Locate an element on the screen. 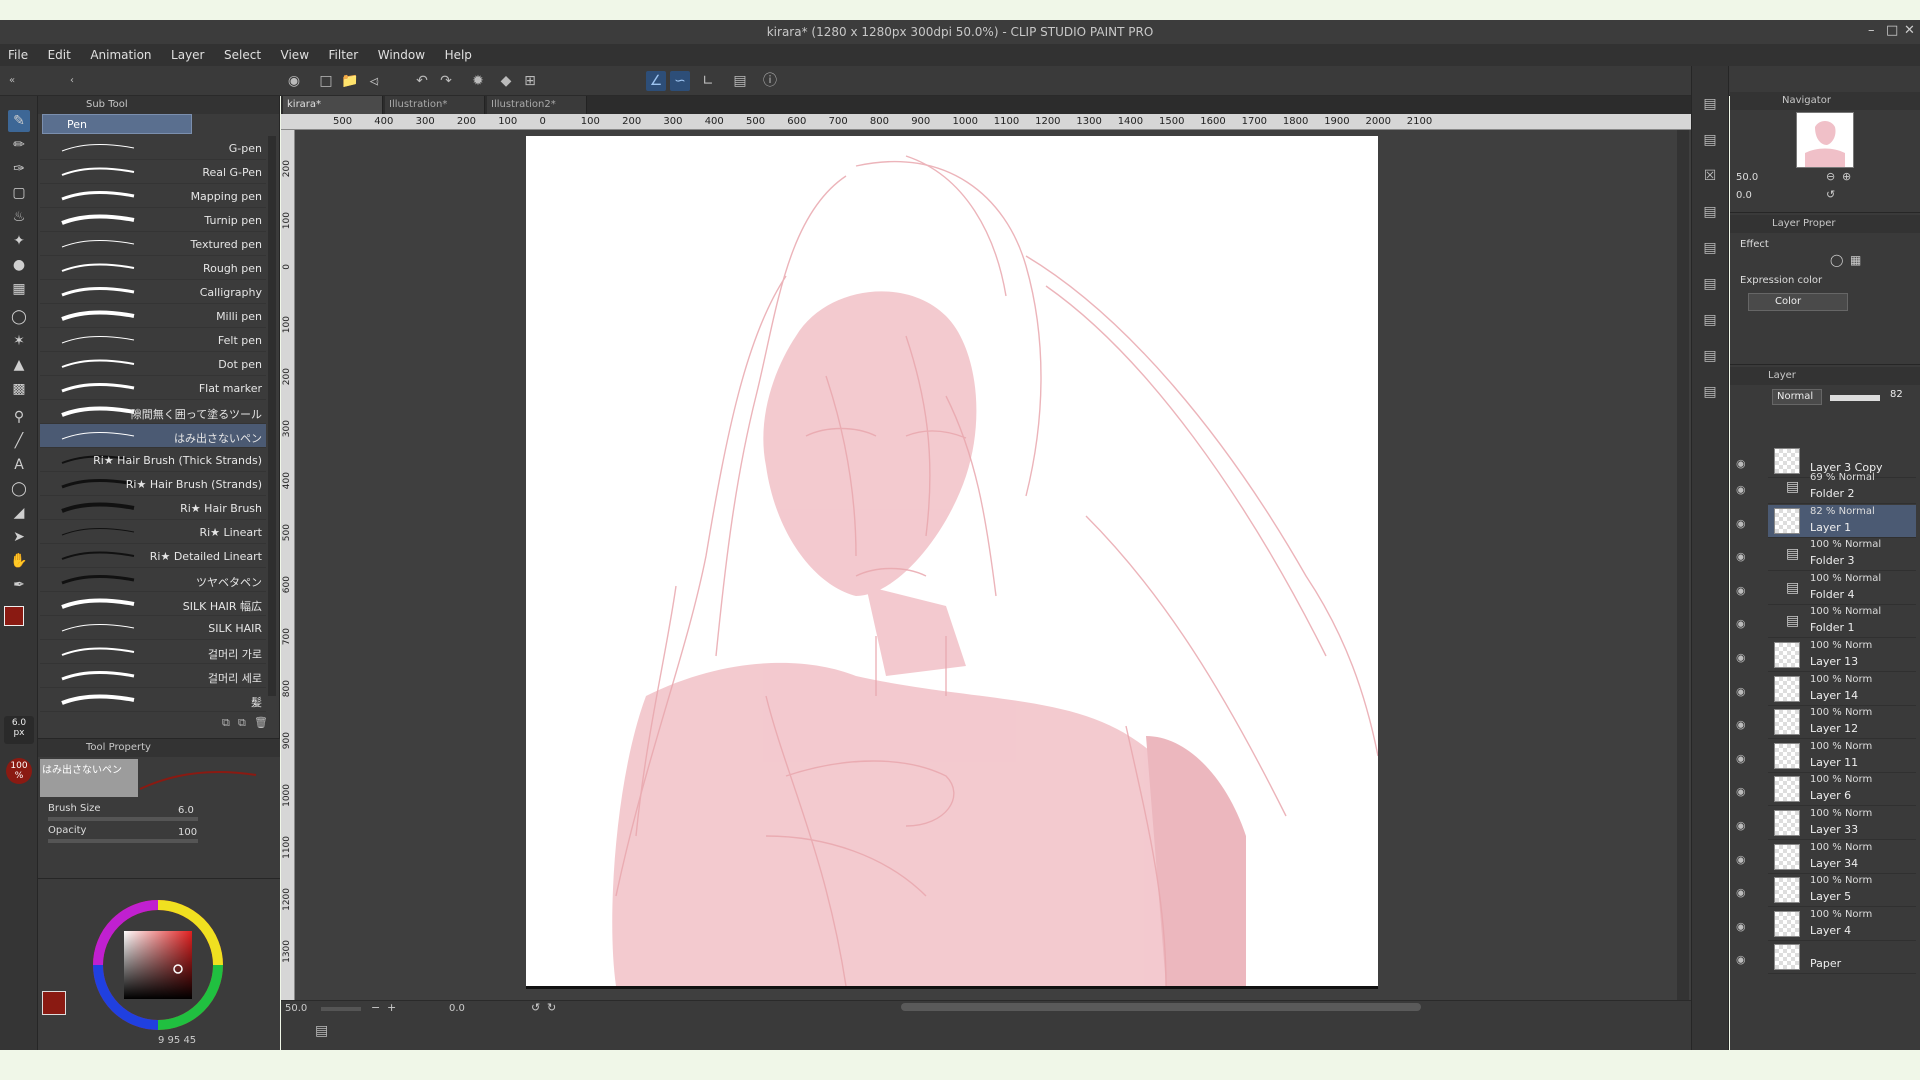  delete-subtool-icon: 🗑 is located at coordinates (261, 722).